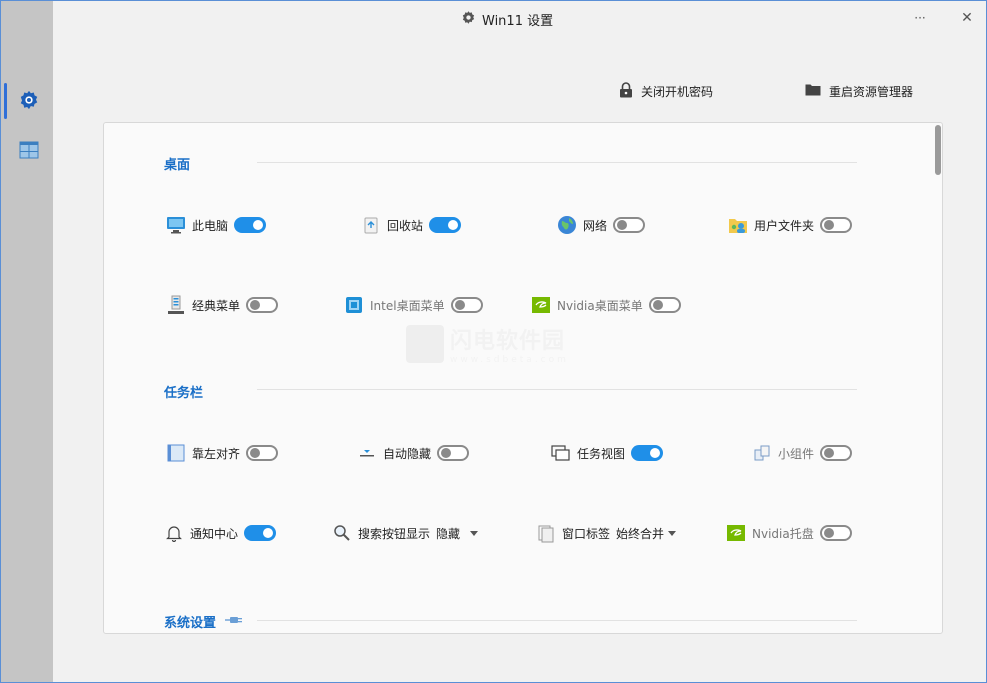 The image size is (987, 683). Describe the element at coordinates (216, 453) in the screenshot. I see `setting-label: 靠左对齐` at that location.